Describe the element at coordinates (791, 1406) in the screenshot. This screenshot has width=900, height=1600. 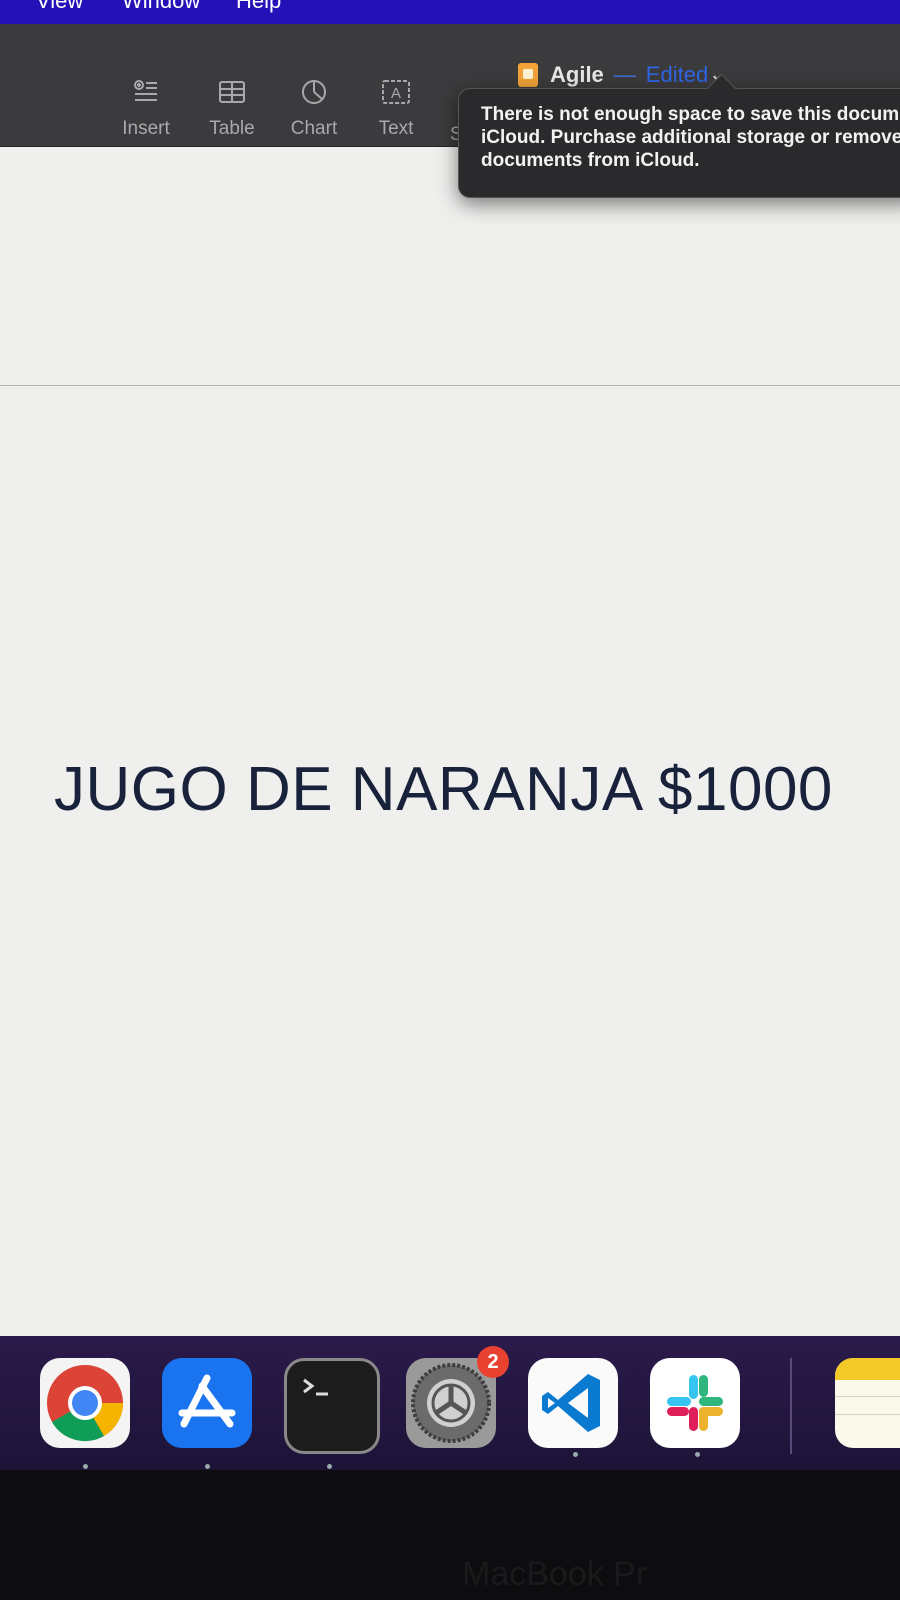
I see `dock-separator` at that location.